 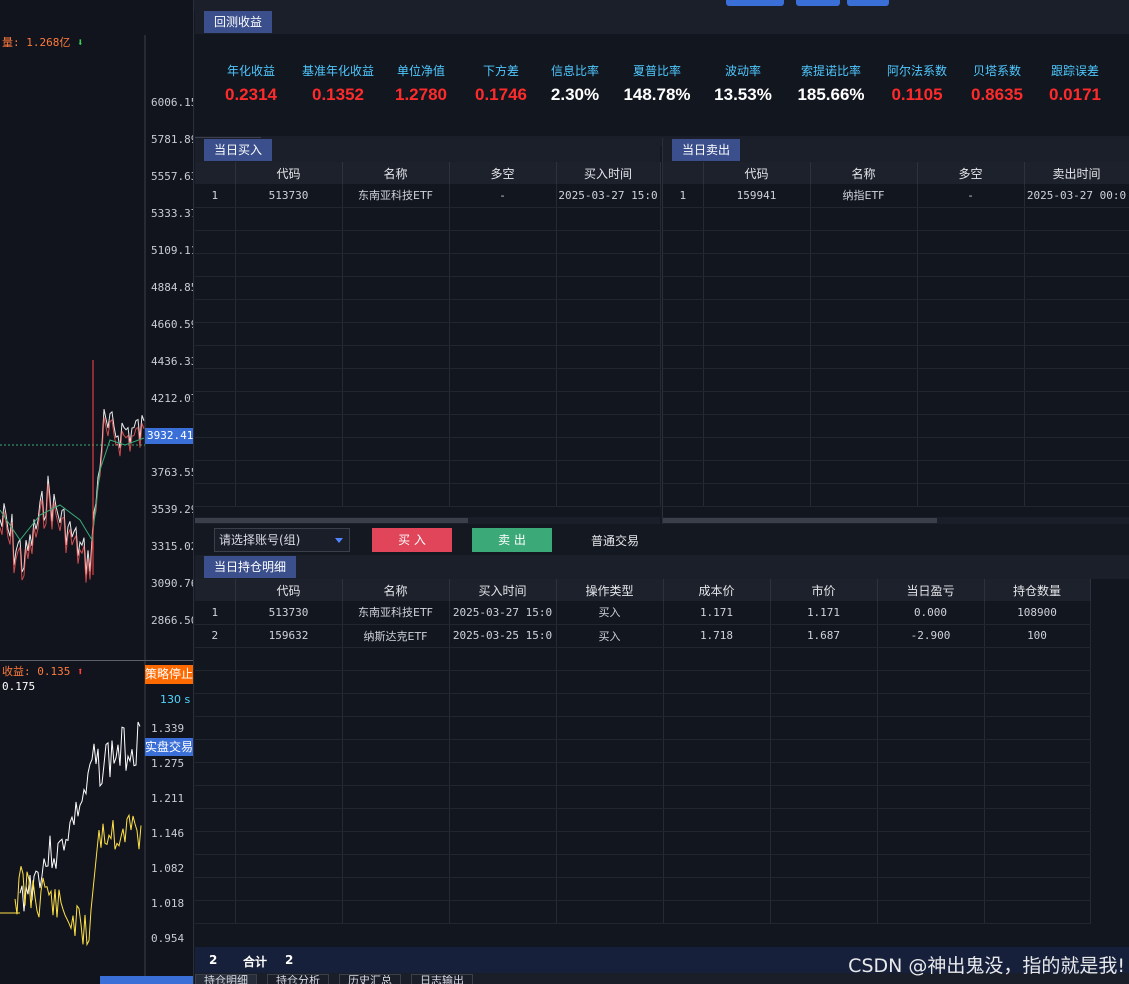 I want to click on account-select: 请选择账号(组), so click(x=282, y=540).